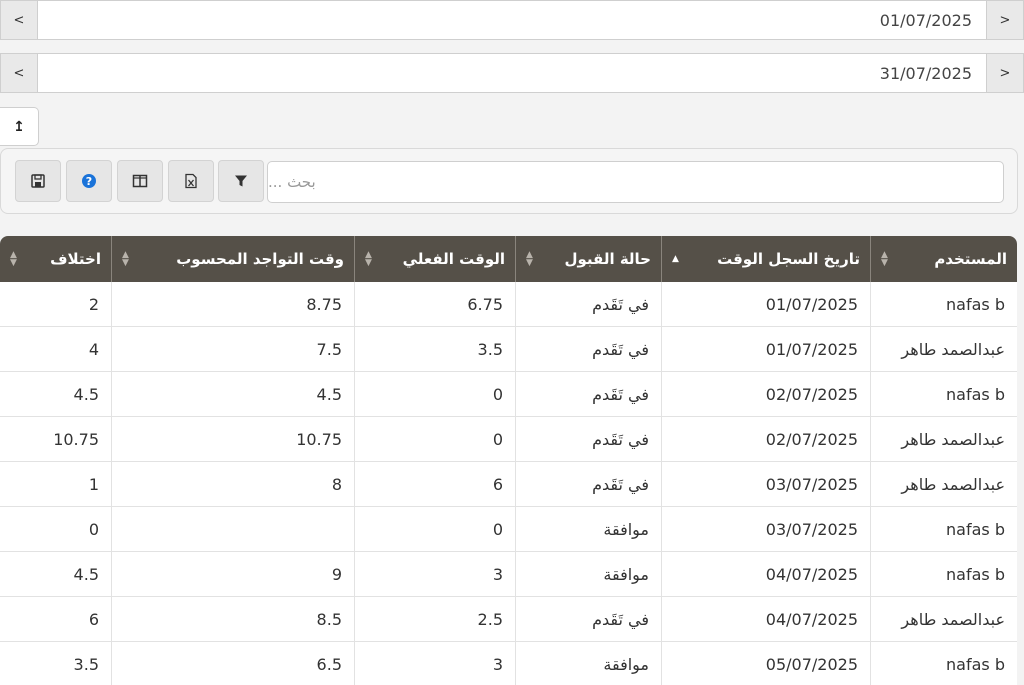  Describe the element at coordinates (232, 349) in the screenshot. I see `cell-calculated-time: 7.5` at that location.